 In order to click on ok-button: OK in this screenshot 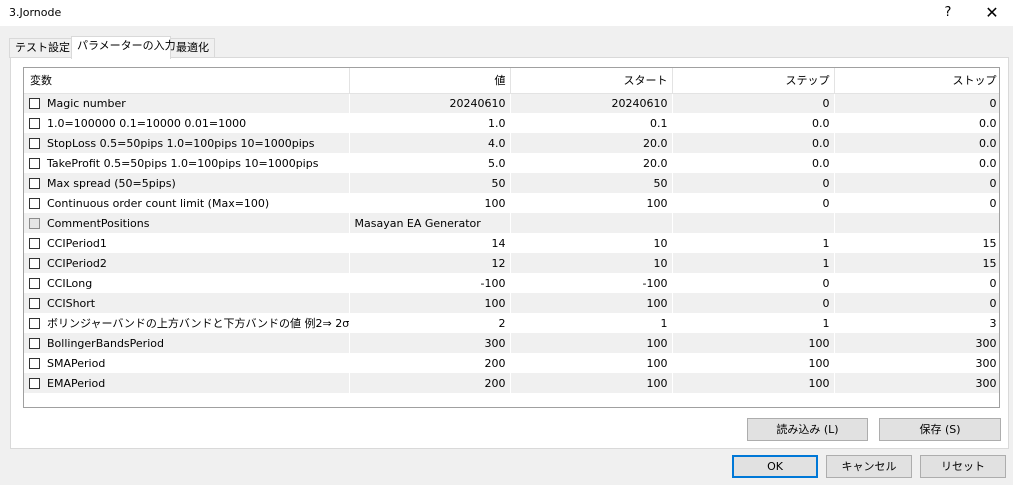, I will do `click(775, 466)`.